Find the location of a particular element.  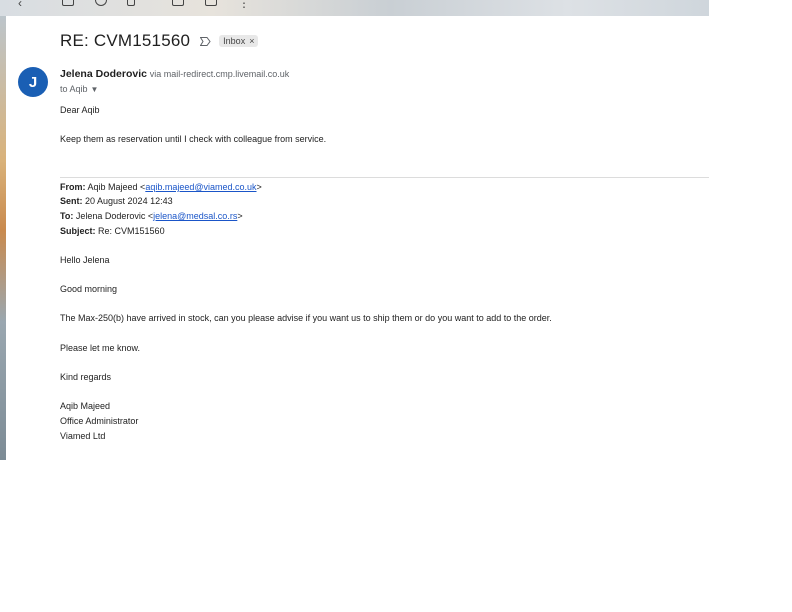

subject-row: RE: CVM151560 Inbox × is located at coordinates (159, 41).